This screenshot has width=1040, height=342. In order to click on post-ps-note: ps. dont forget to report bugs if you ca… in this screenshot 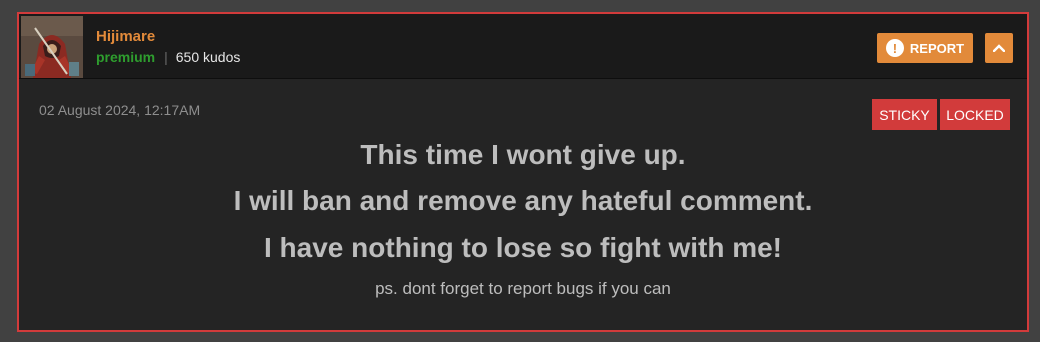, I will do `click(523, 288)`.